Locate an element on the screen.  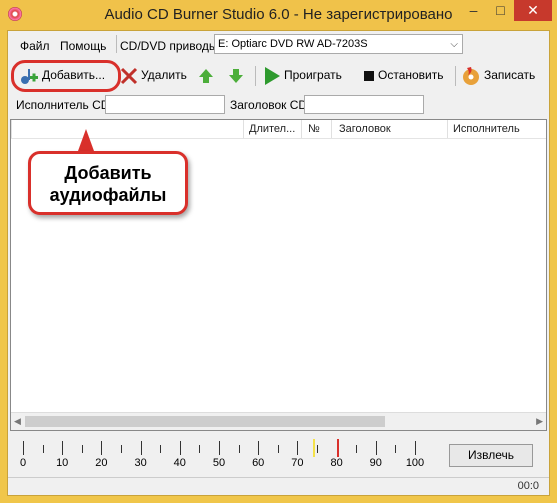
callout-line1: Добавить is located at coordinates (108, 173).